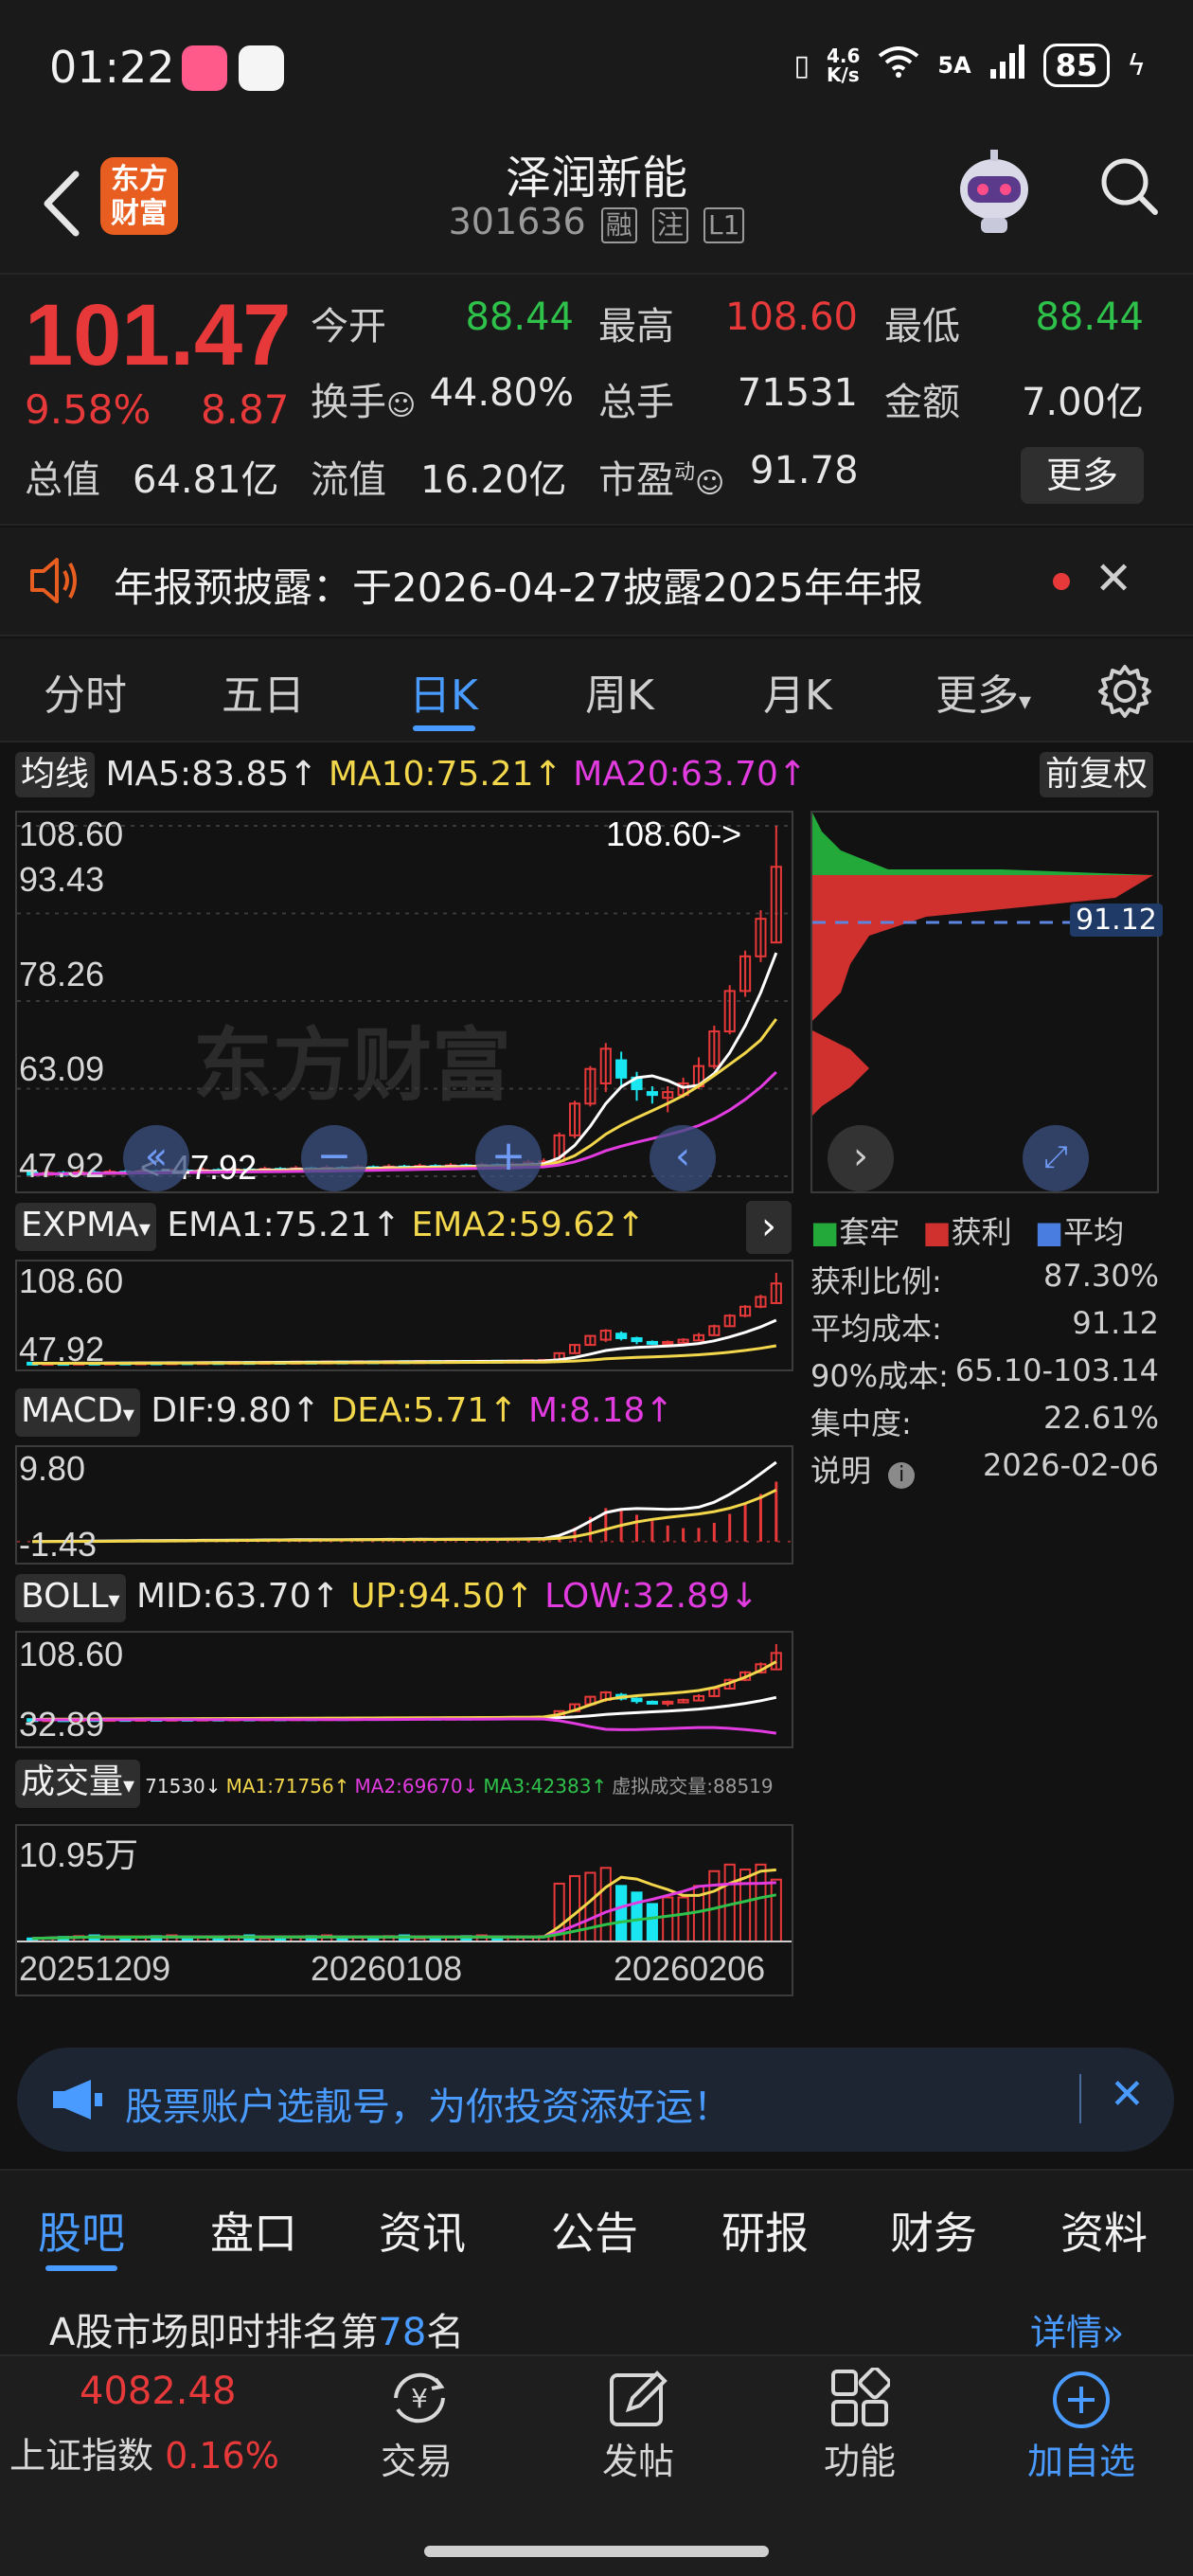  I want to click on search-icon, so click(1129, 186).